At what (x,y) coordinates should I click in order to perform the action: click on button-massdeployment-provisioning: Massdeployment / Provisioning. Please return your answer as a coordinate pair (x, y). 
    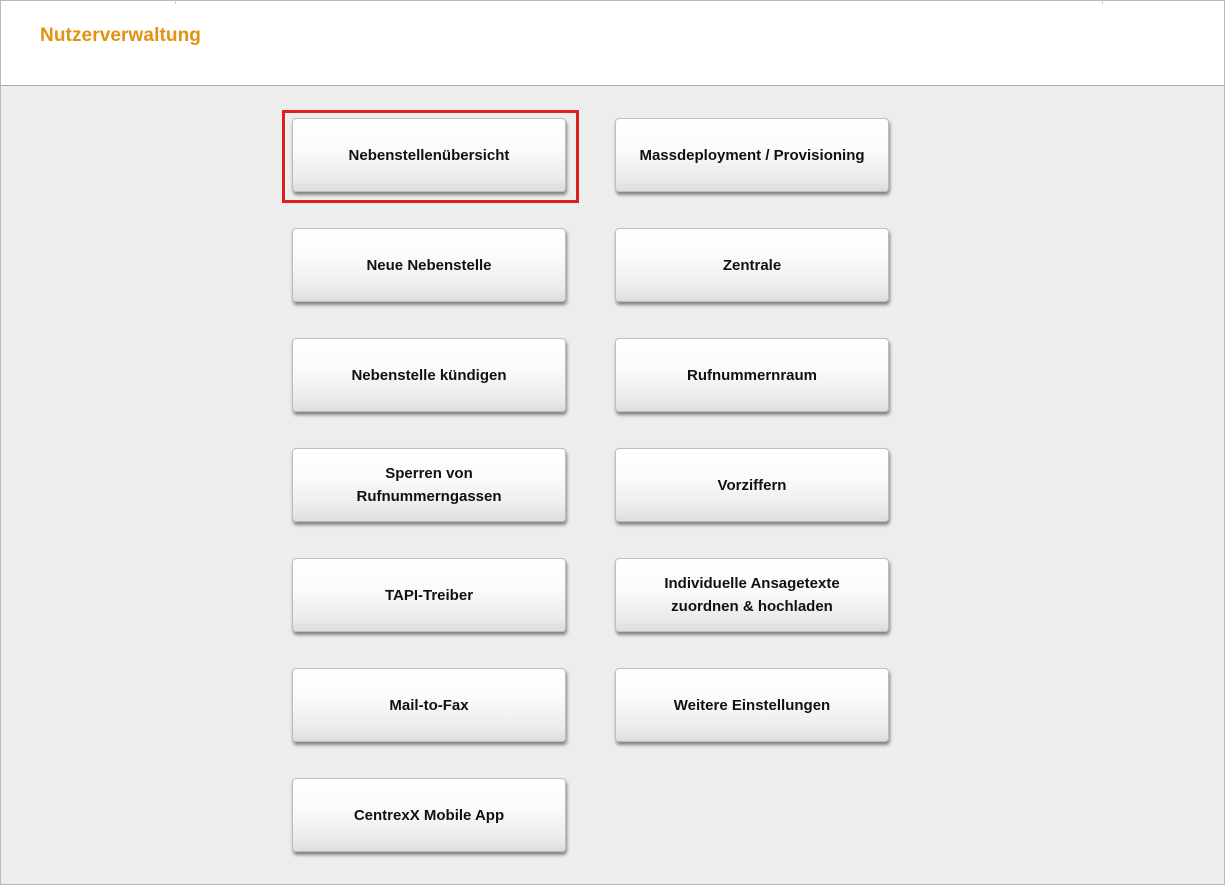
    Looking at the image, I should click on (752, 155).